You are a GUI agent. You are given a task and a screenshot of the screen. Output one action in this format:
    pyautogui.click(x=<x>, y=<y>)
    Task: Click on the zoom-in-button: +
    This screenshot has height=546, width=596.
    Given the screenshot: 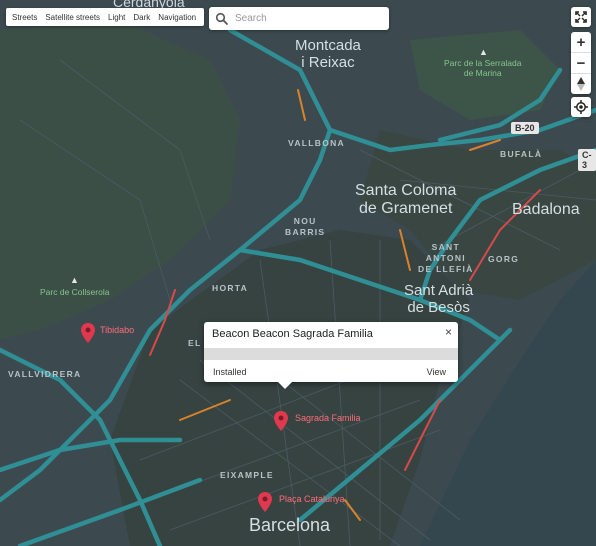 What is the action you would take?
    pyautogui.click(x=581, y=42)
    